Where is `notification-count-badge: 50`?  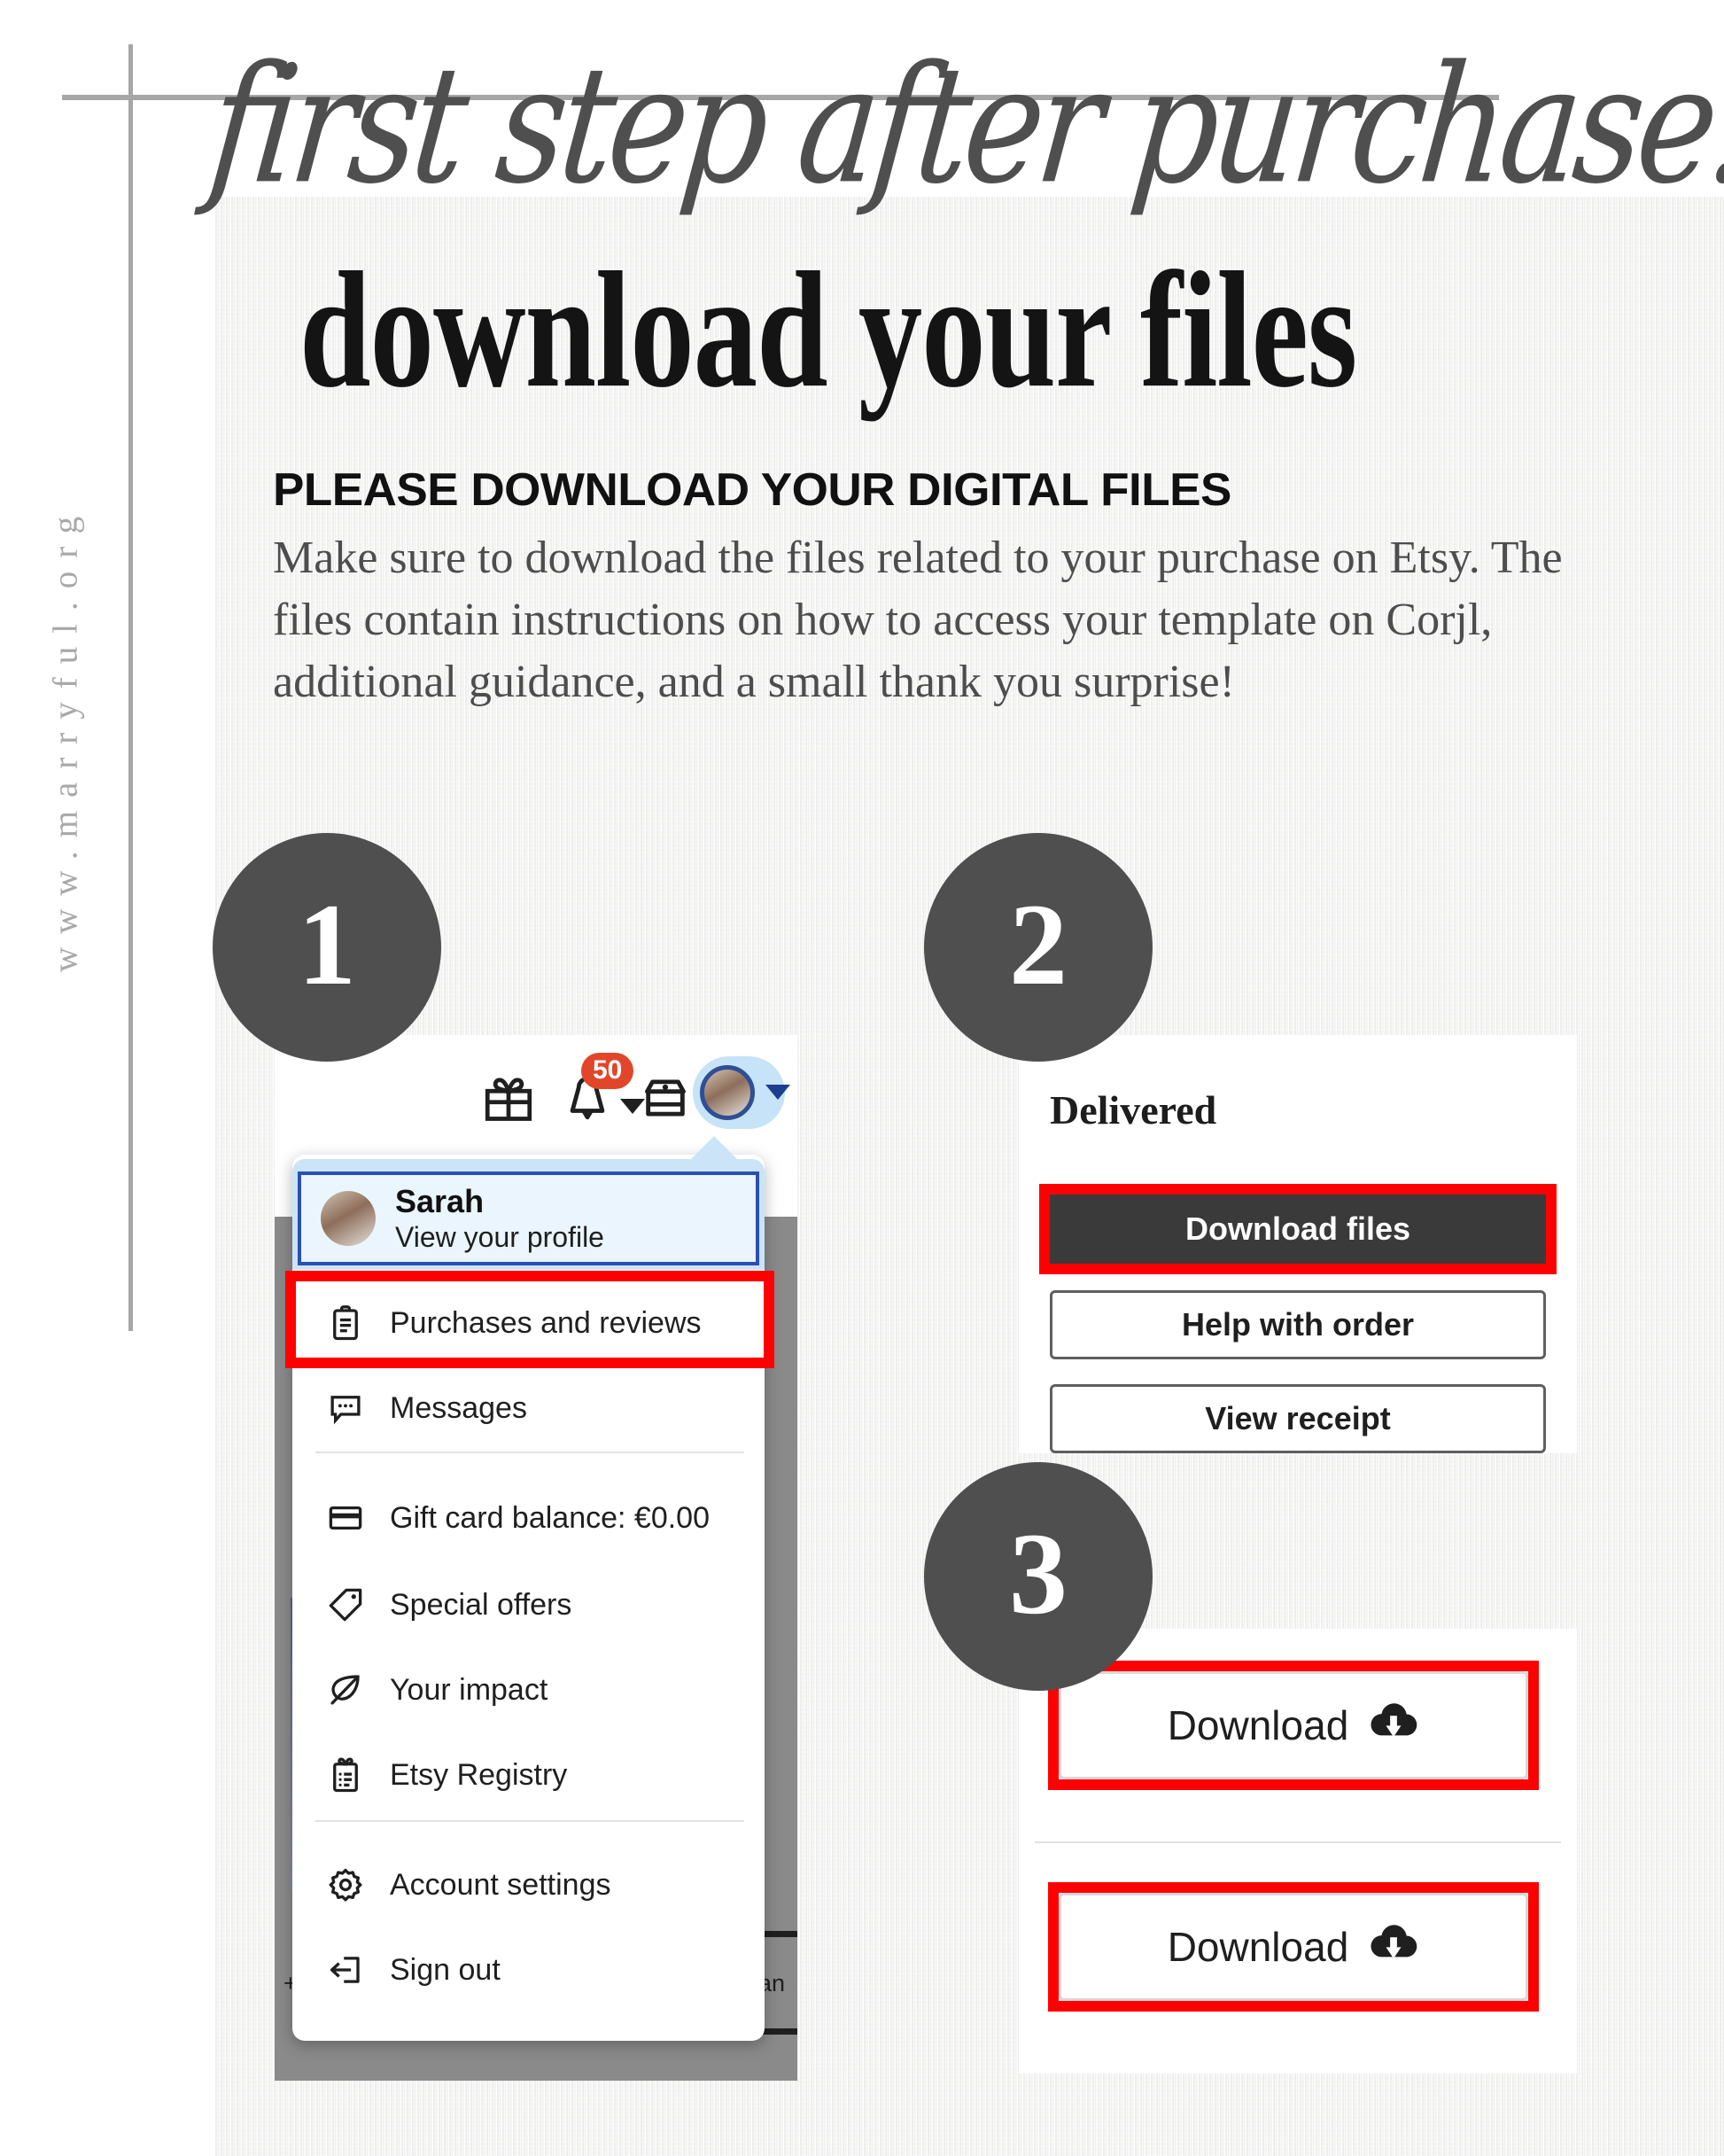
notification-count-badge: 50 is located at coordinates (607, 1071).